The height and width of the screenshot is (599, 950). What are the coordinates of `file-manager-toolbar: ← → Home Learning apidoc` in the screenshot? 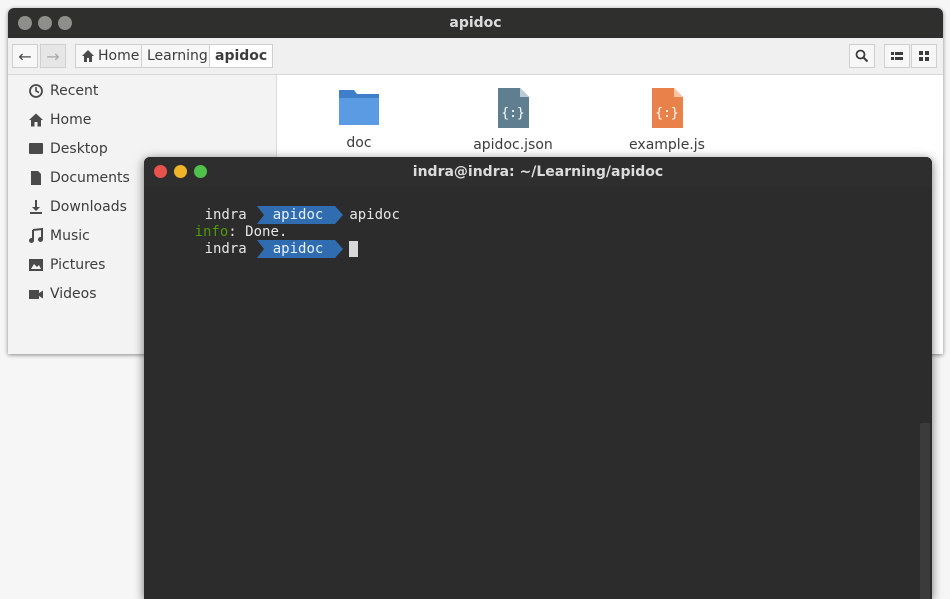 It's located at (475, 56).